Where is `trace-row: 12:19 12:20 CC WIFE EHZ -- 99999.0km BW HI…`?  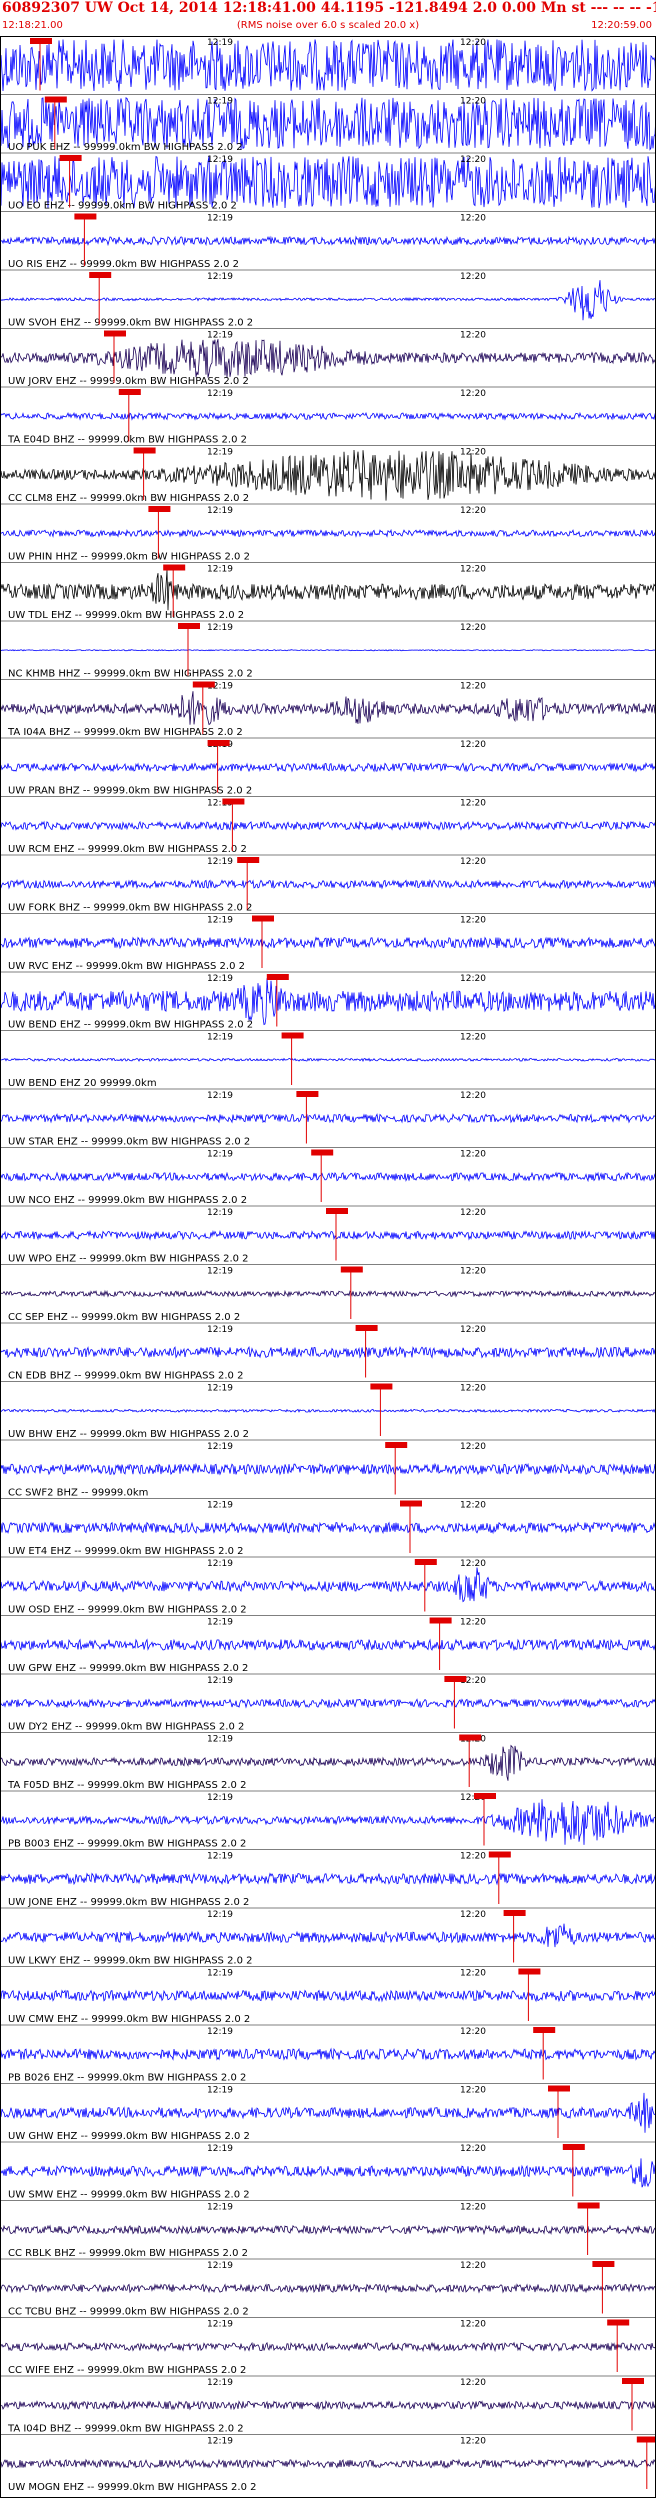 trace-row: 12:19 12:20 CC WIFE EHZ -- 99999.0km BW HI… is located at coordinates (328, 2346).